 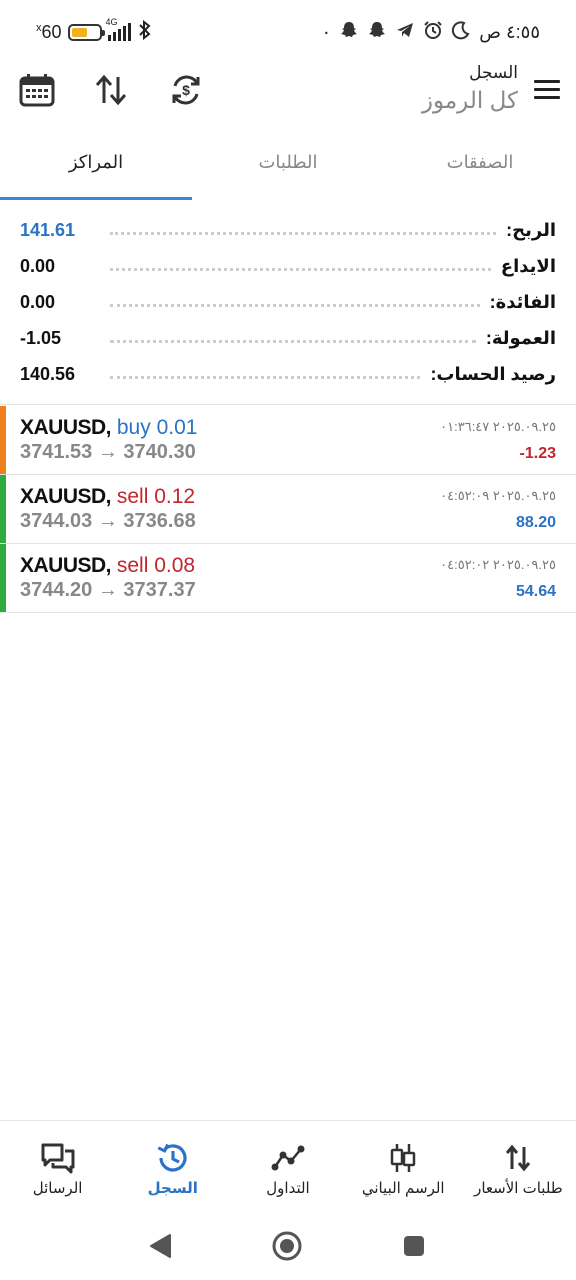 I want to click on tab-orders: الطلبات, so click(x=288, y=166).